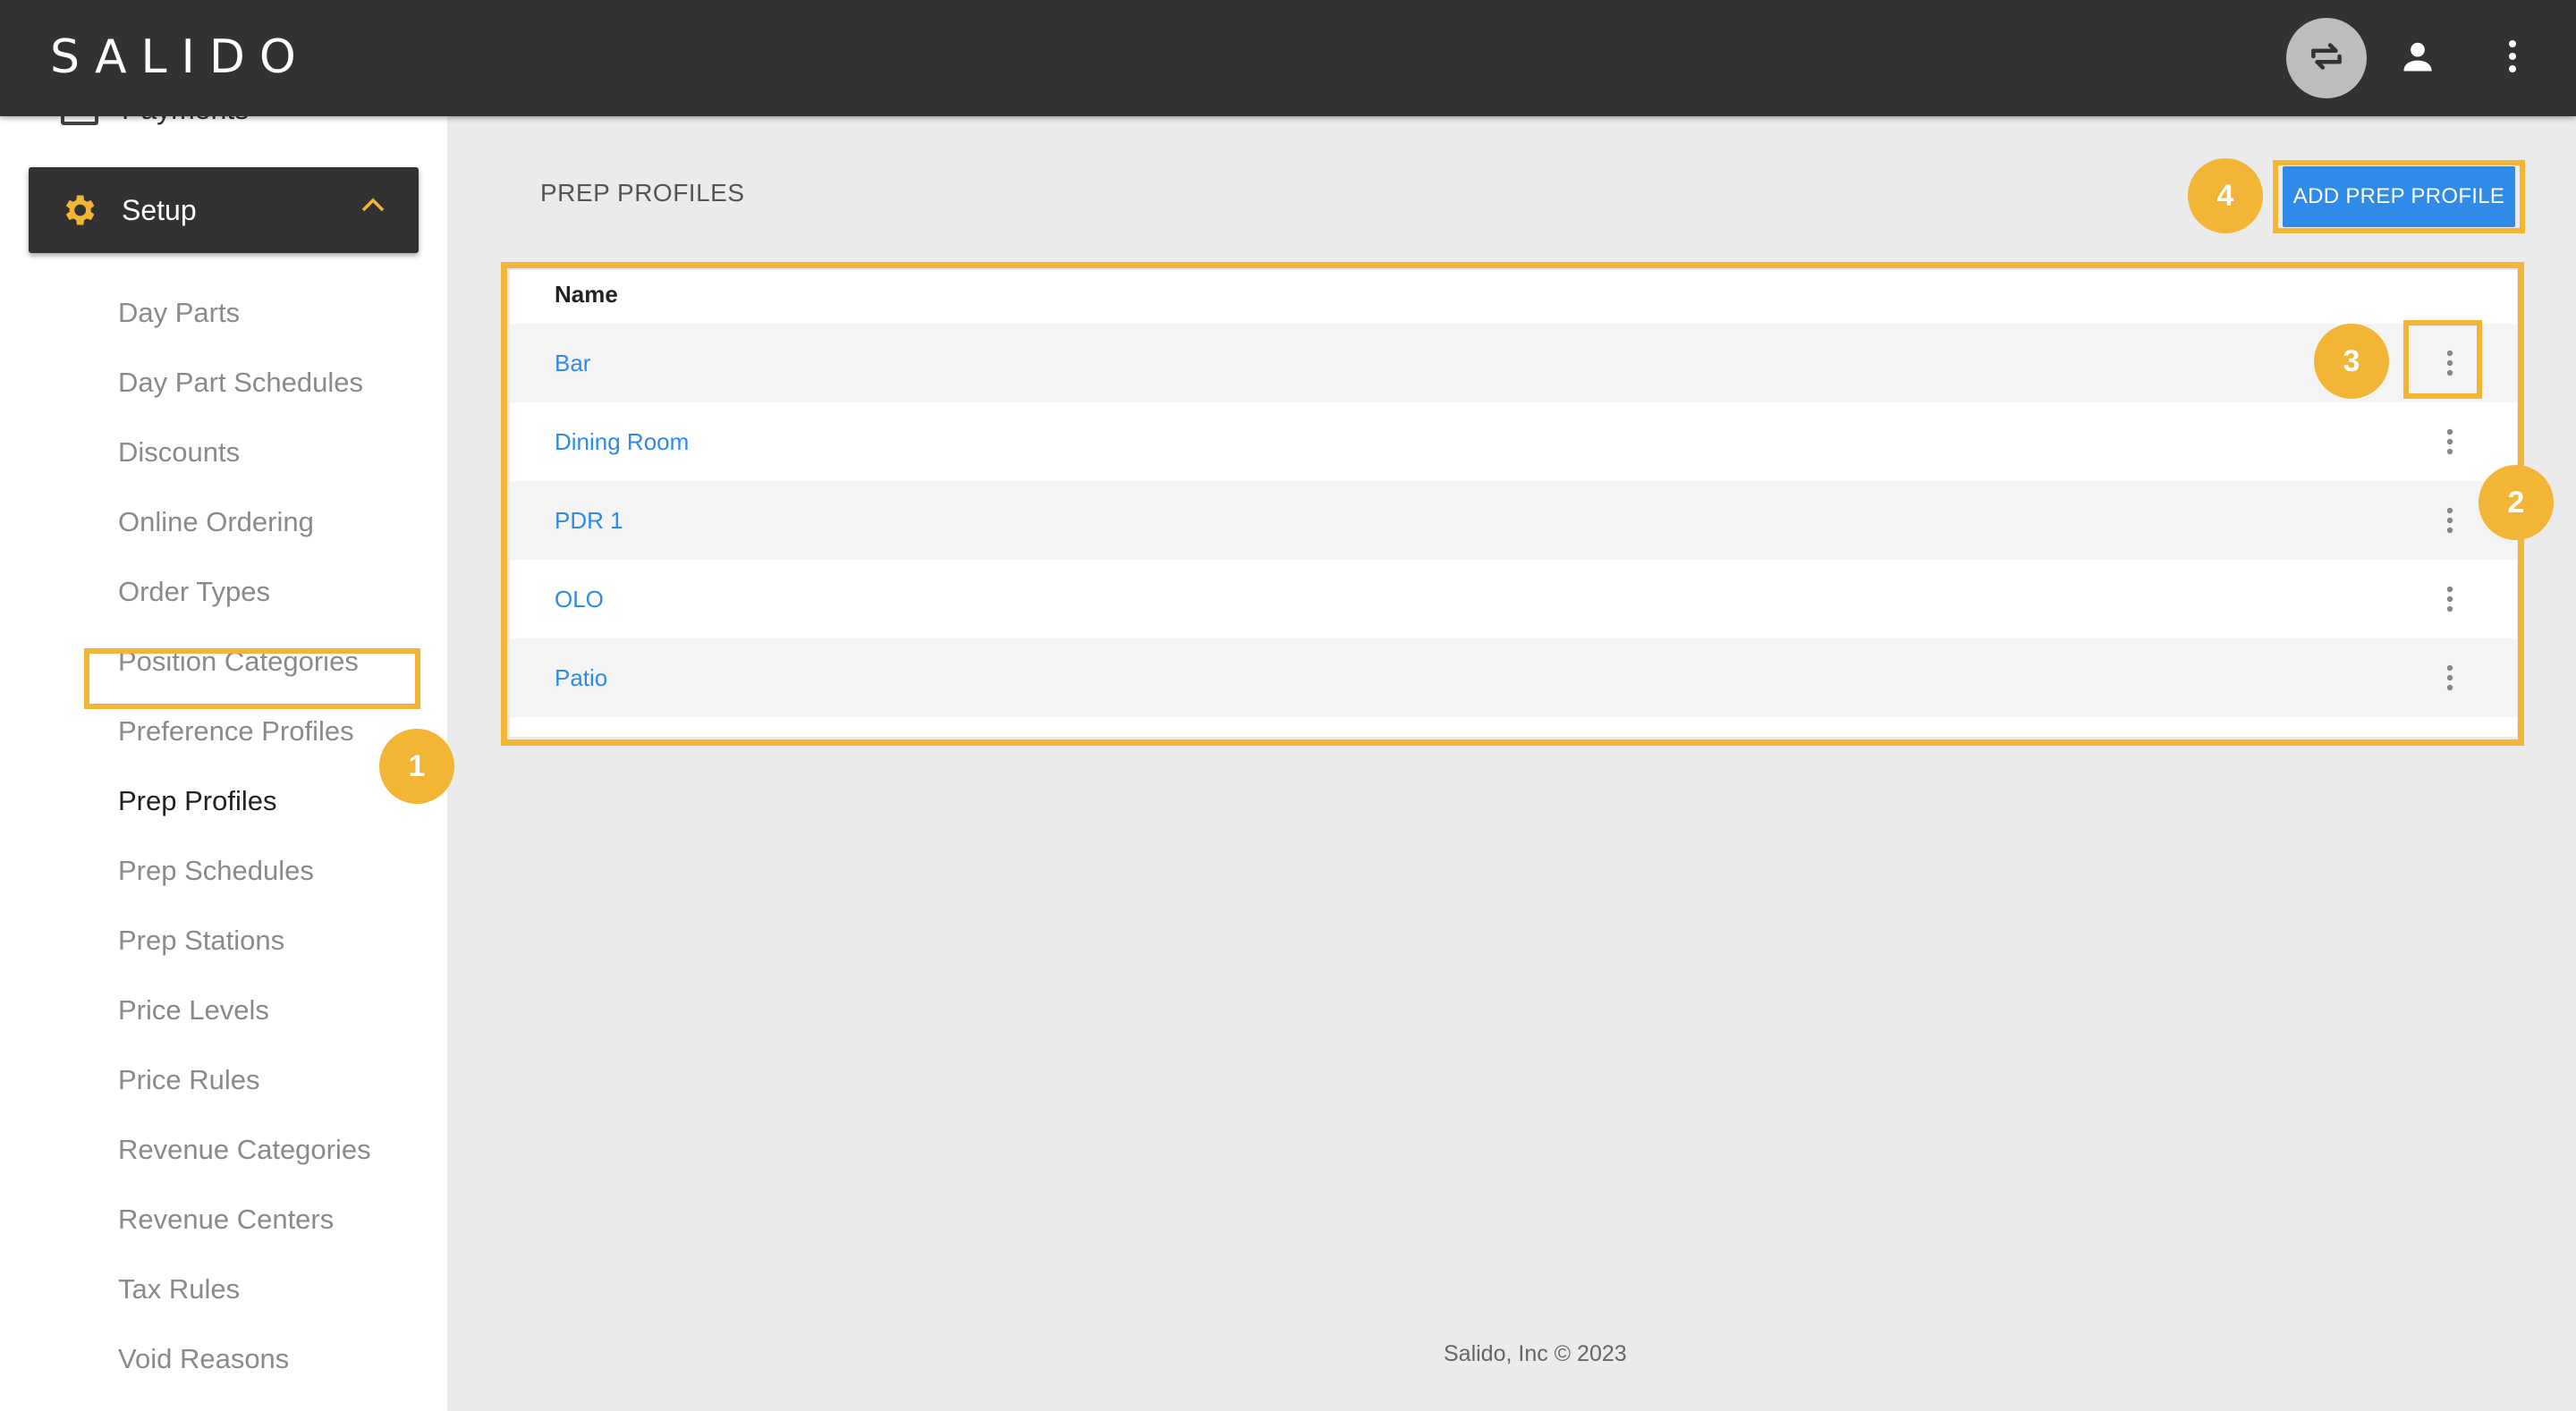 This screenshot has width=2576, height=1411. I want to click on sidebar-item-price-rules: Price Rules, so click(189, 1080).